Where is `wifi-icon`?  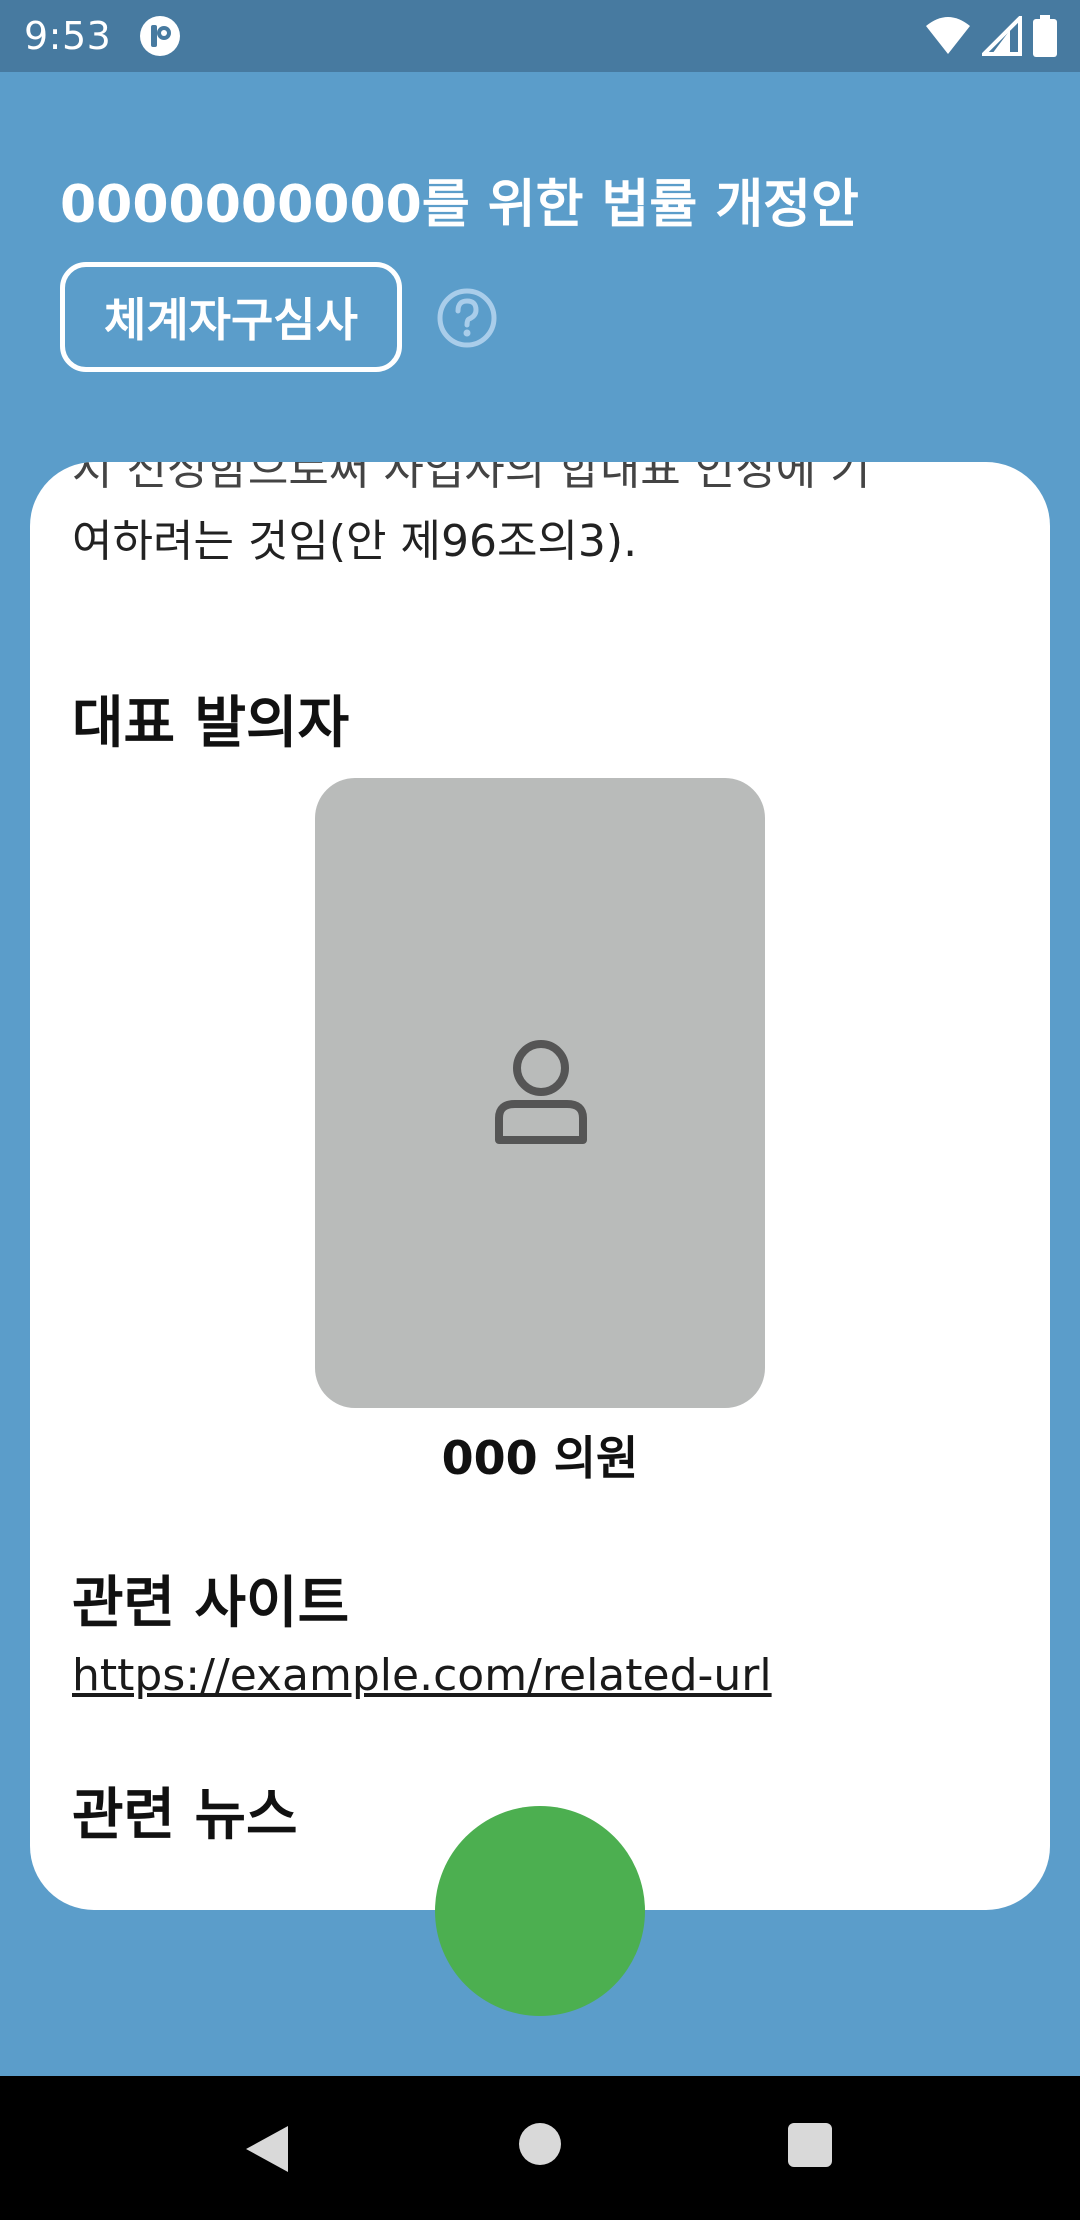
wifi-icon is located at coordinates (948, 35).